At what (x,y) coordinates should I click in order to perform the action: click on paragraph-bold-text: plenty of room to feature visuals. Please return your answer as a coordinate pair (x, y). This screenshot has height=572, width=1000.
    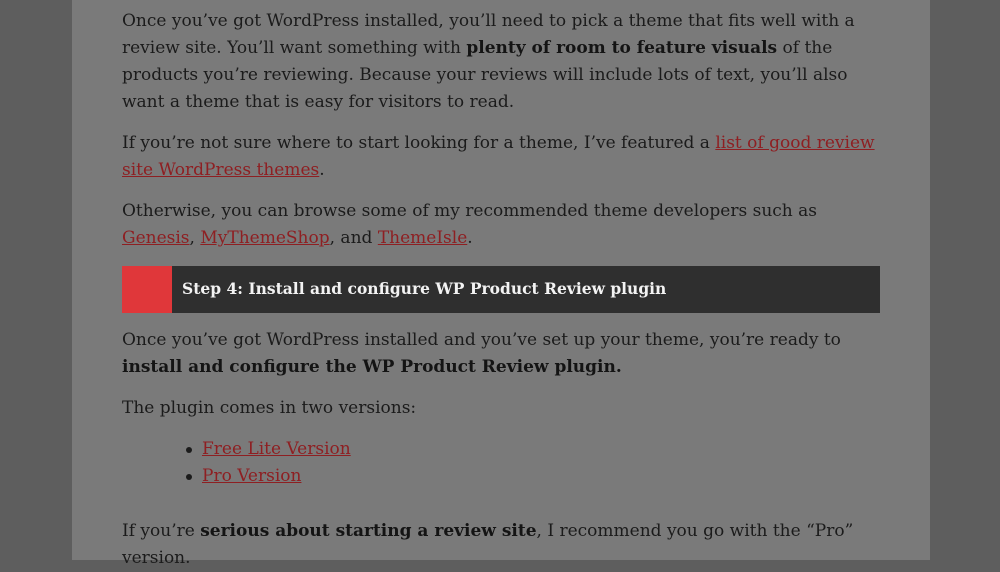
    Looking at the image, I should click on (622, 48).